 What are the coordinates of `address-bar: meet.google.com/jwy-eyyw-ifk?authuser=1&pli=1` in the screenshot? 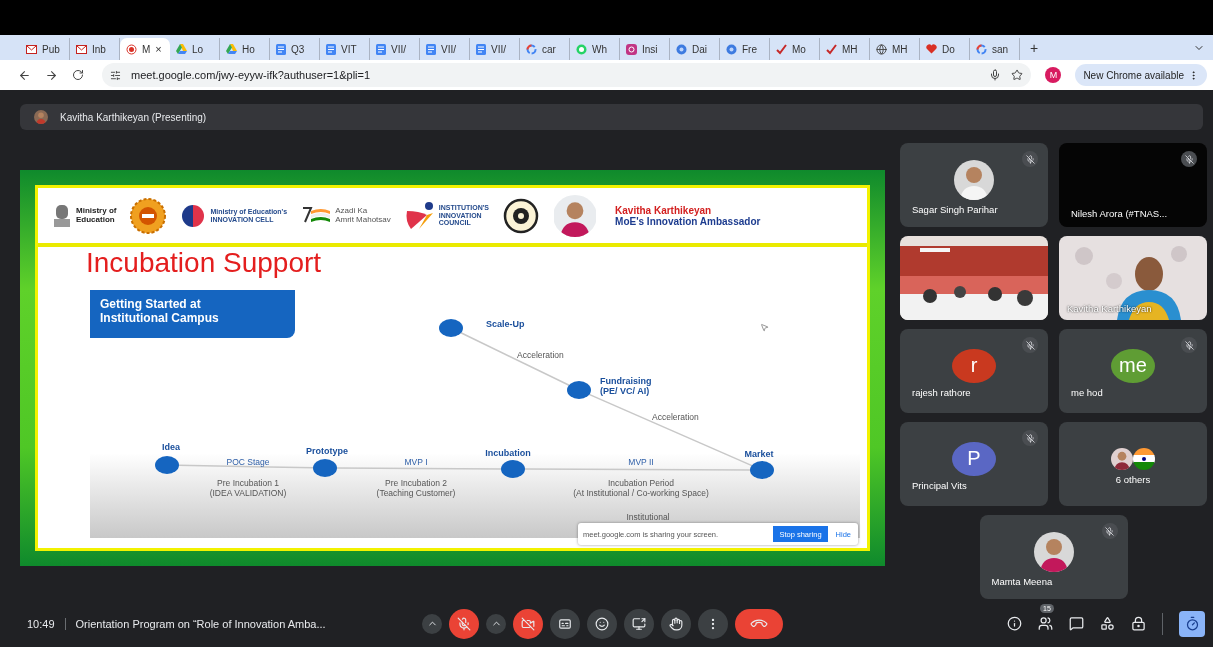 It's located at (567, 75).